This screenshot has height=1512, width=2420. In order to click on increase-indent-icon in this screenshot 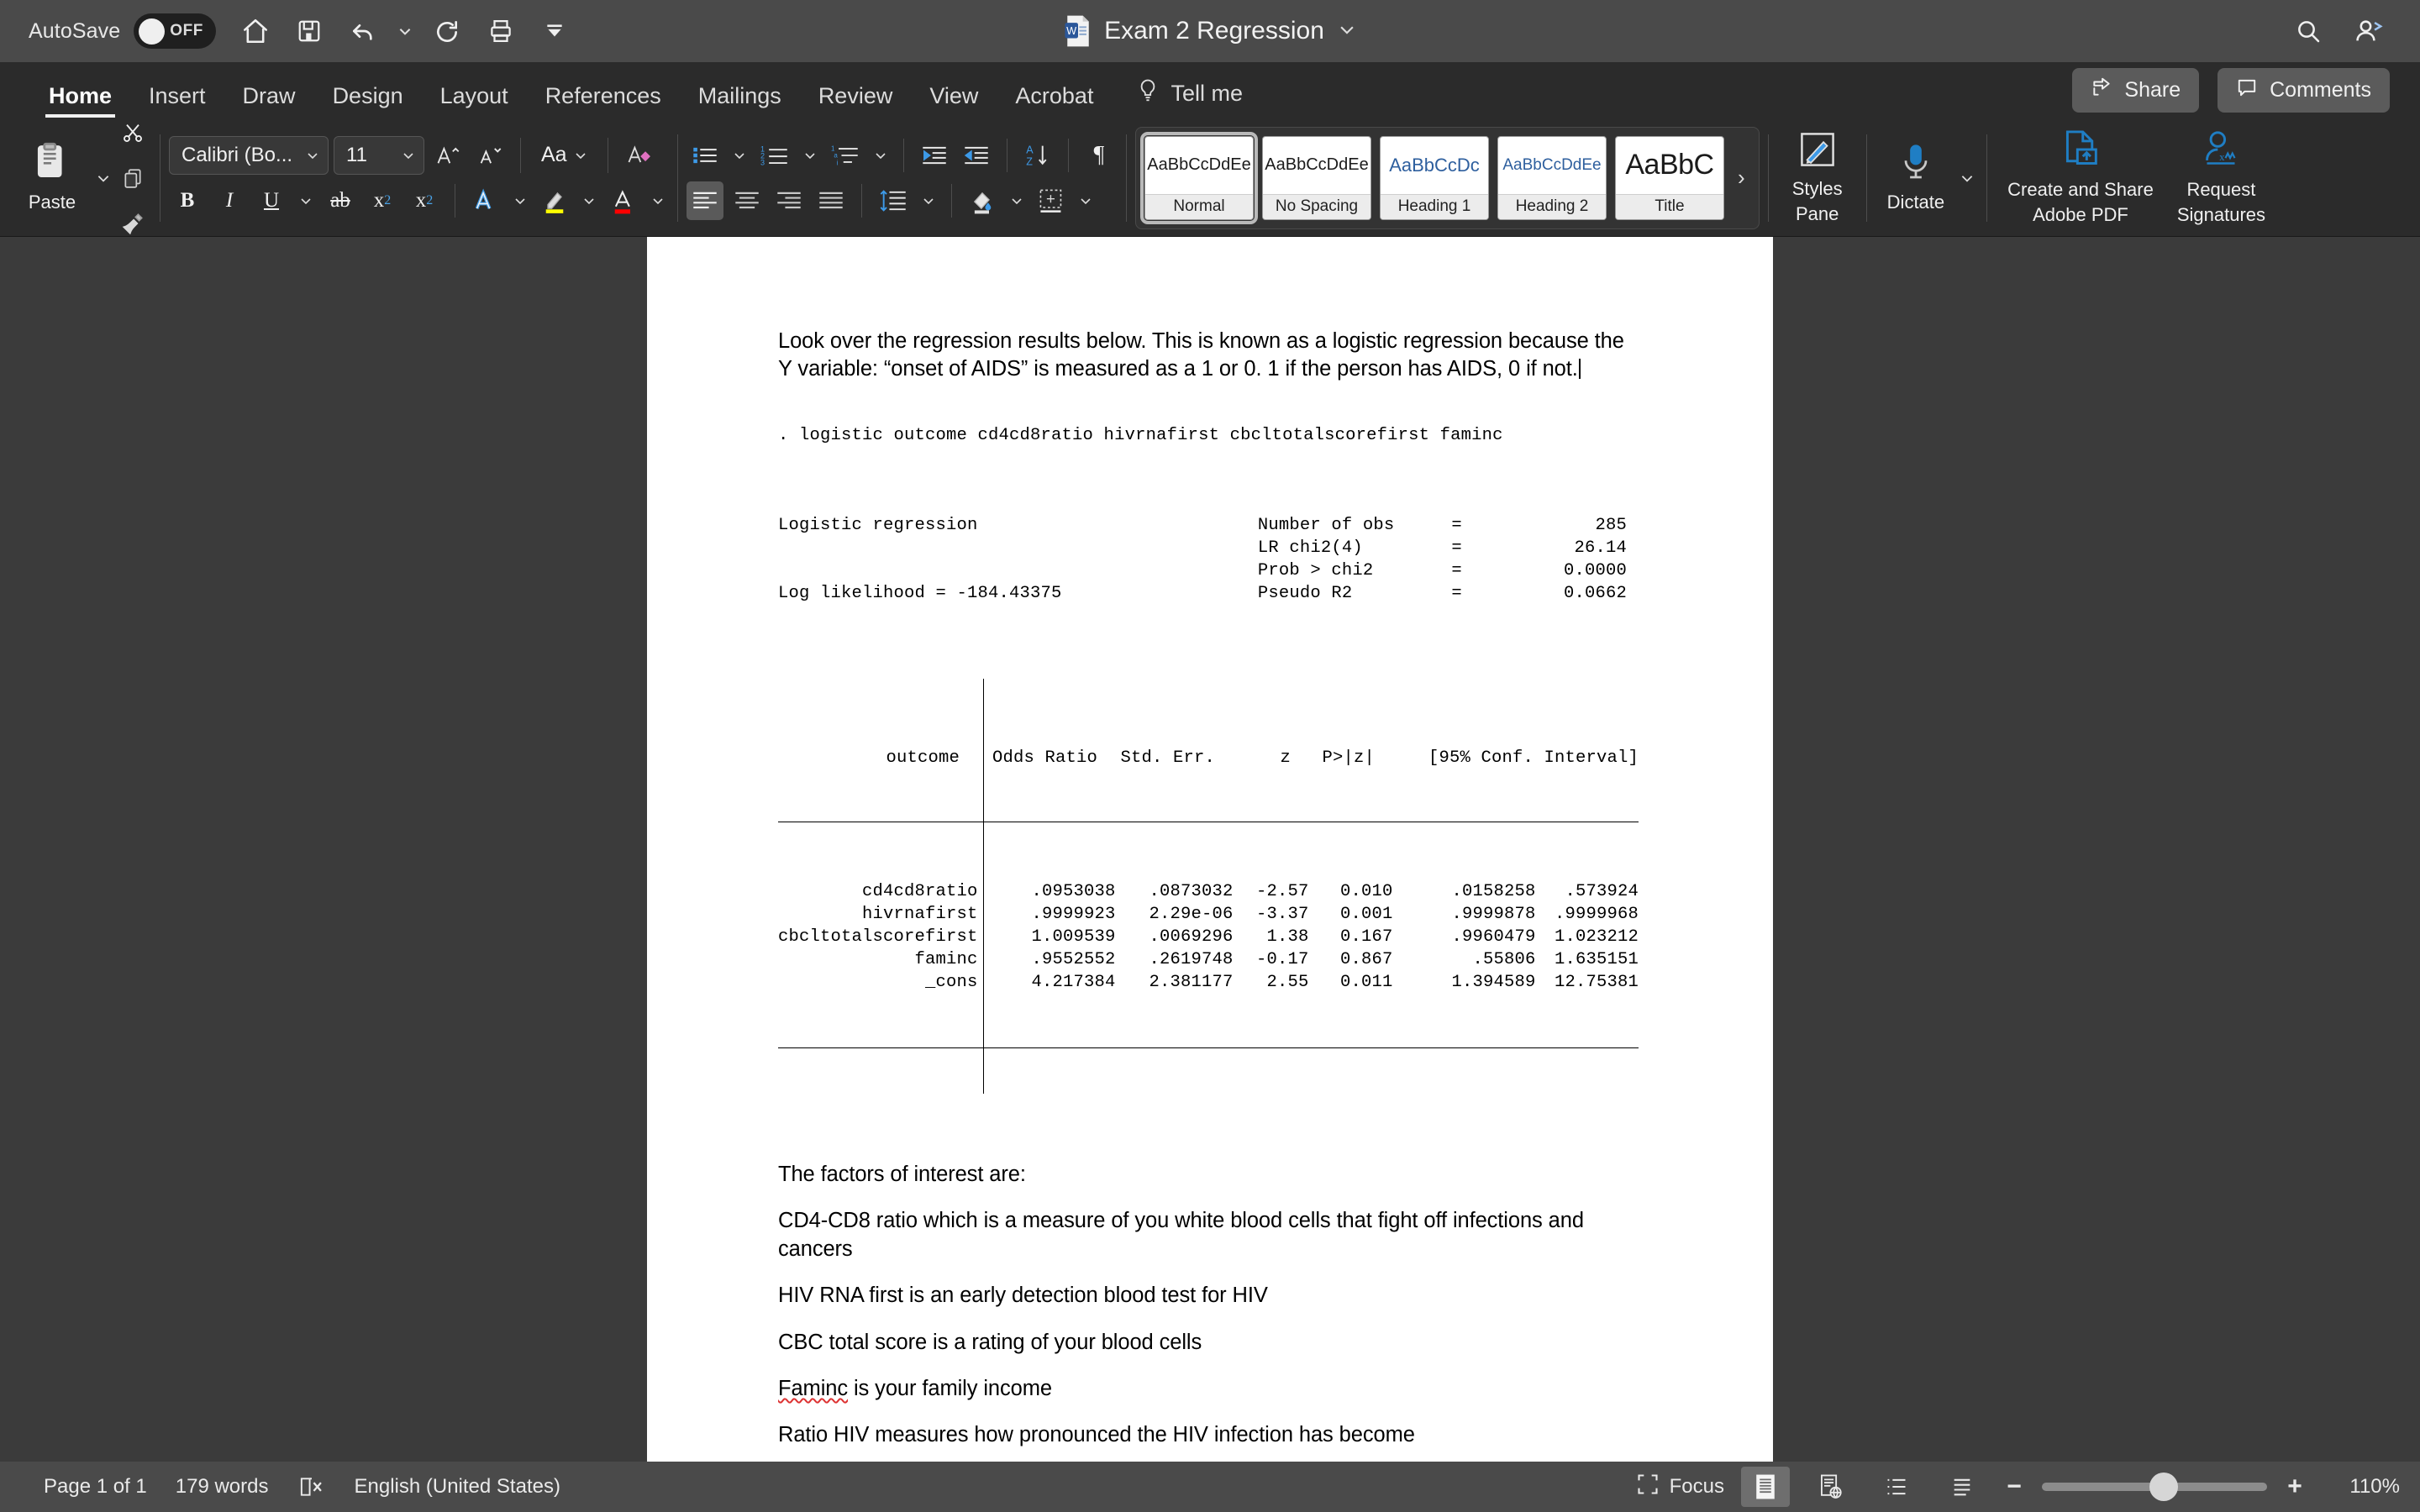, I will do `click(976, 155)`.